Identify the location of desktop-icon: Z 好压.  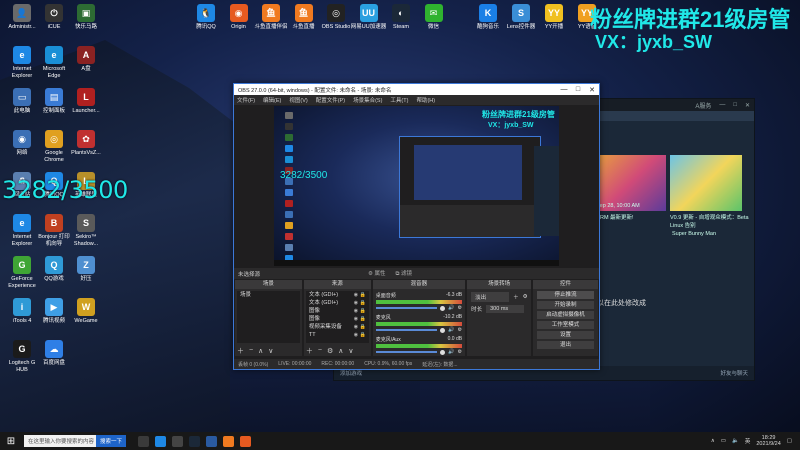
(86, 269).